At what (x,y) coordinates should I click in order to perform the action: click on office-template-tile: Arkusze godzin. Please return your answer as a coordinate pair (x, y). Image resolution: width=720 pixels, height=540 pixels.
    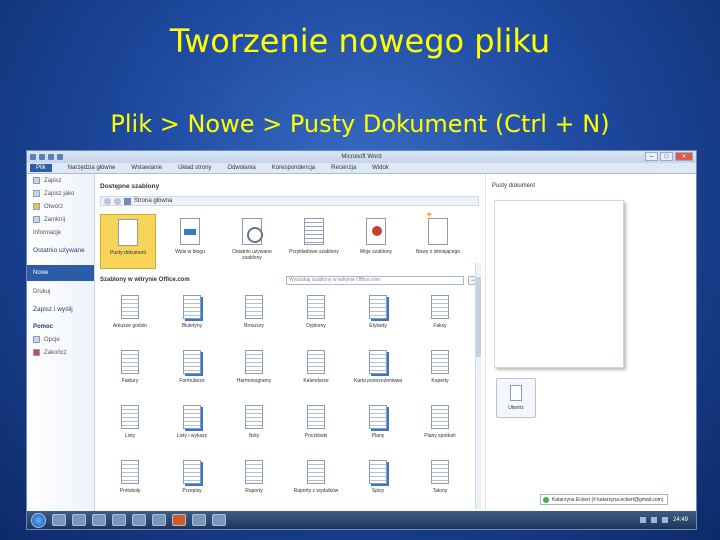
    Looking at the image, I should click on (130, 318).